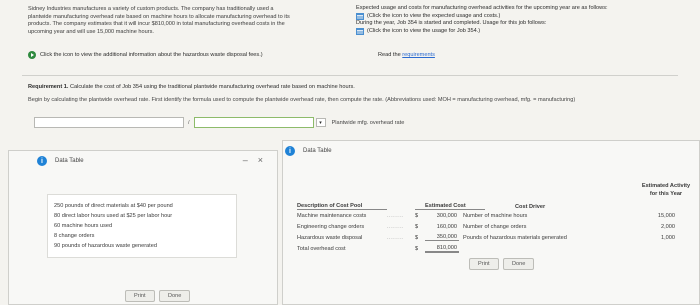 This screenshot has height=305, width=700. Describe the element at coordinates (105, 246) in the screenshot. I see `list-item: 90 pounds of hazardous waste generated` at that location.